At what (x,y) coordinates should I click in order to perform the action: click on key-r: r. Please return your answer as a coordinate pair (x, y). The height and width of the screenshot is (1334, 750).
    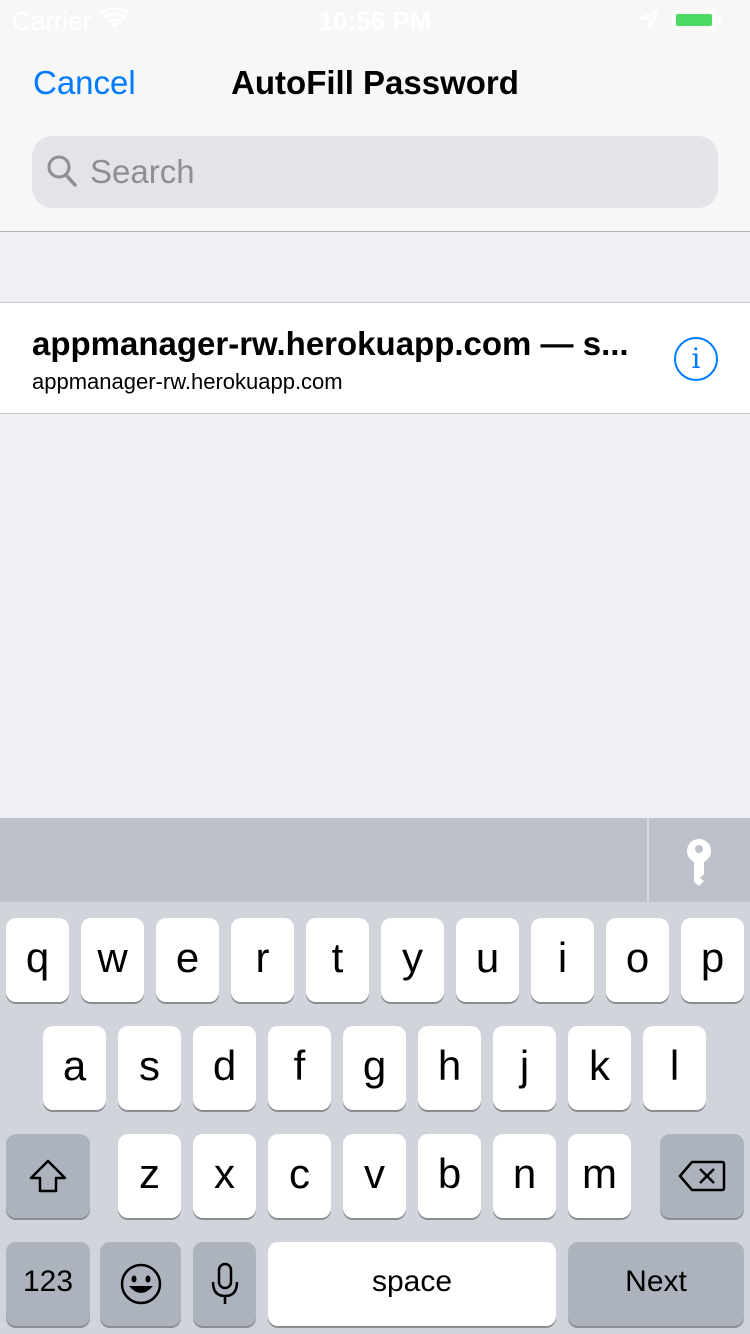
    Looking at the image, I should click on (262, 960).